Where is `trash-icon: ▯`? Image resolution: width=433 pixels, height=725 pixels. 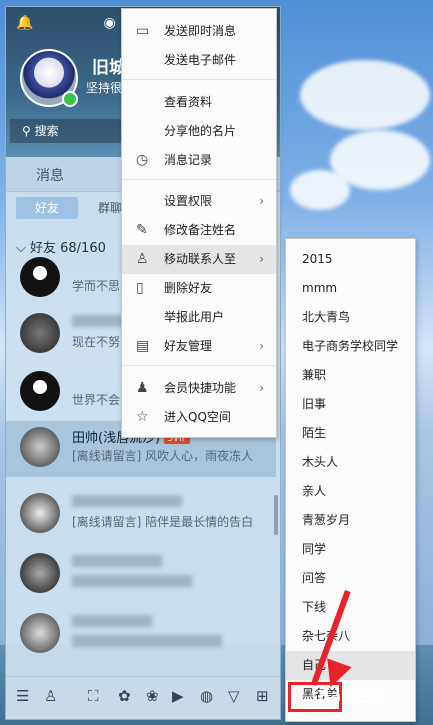
trash-icon: ▯ is located at coordinates (140, 288).